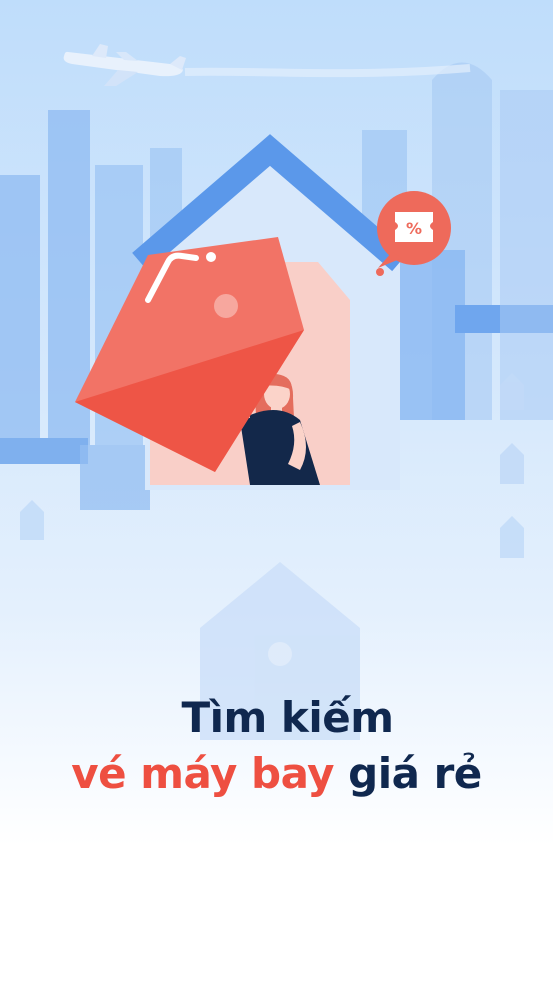 This screenshot has height=984, width=553. What do you see at coordinates (267, 65) in the screenshot?
I see `airplane-icon` at bounding box center [267, 65].